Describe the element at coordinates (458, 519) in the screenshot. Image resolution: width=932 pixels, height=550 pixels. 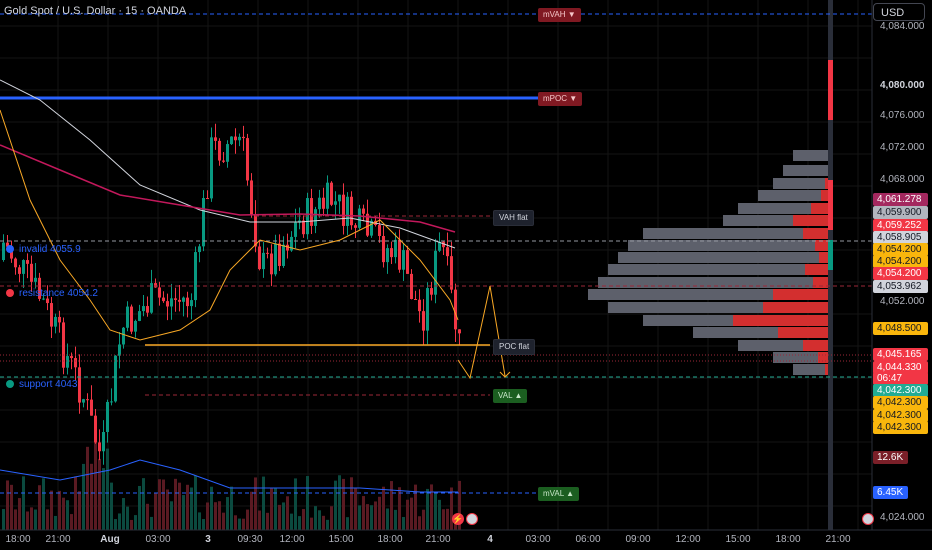
I see `lightning-icon: ⚡` at that location.